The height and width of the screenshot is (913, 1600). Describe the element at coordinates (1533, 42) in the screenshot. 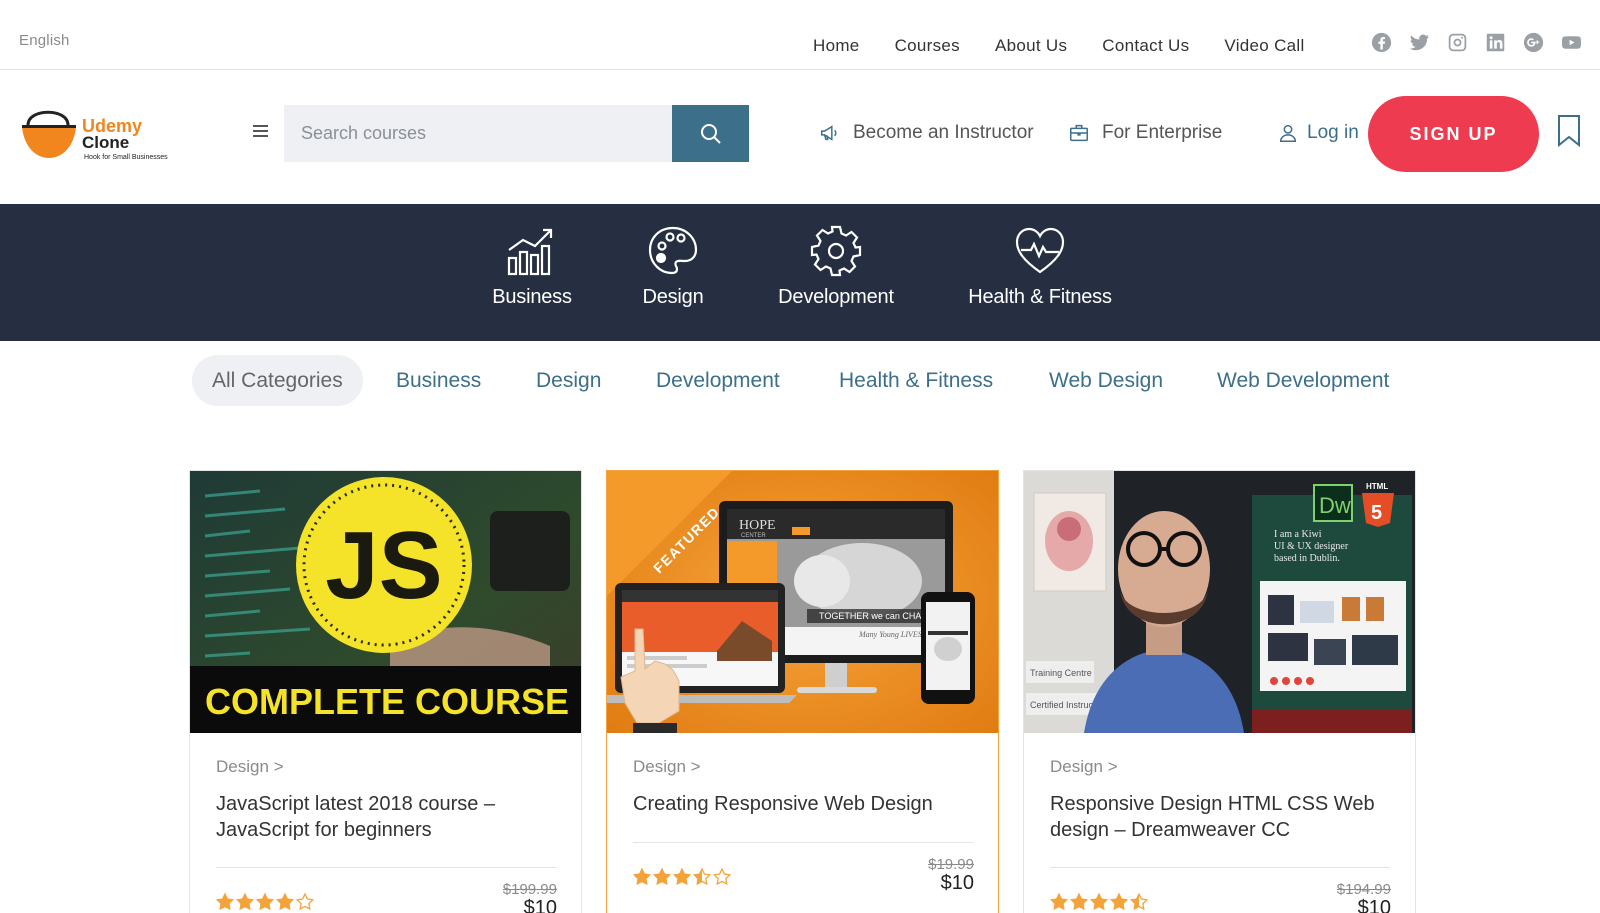

I see `google-plus-icon` at that location.